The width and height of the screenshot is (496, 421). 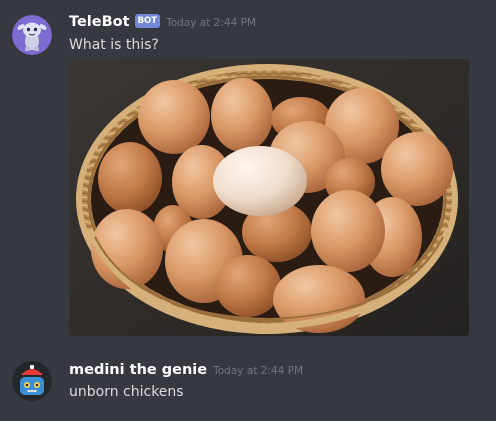 I want to click on message-content: What is this?, so click(x=114, y=45).